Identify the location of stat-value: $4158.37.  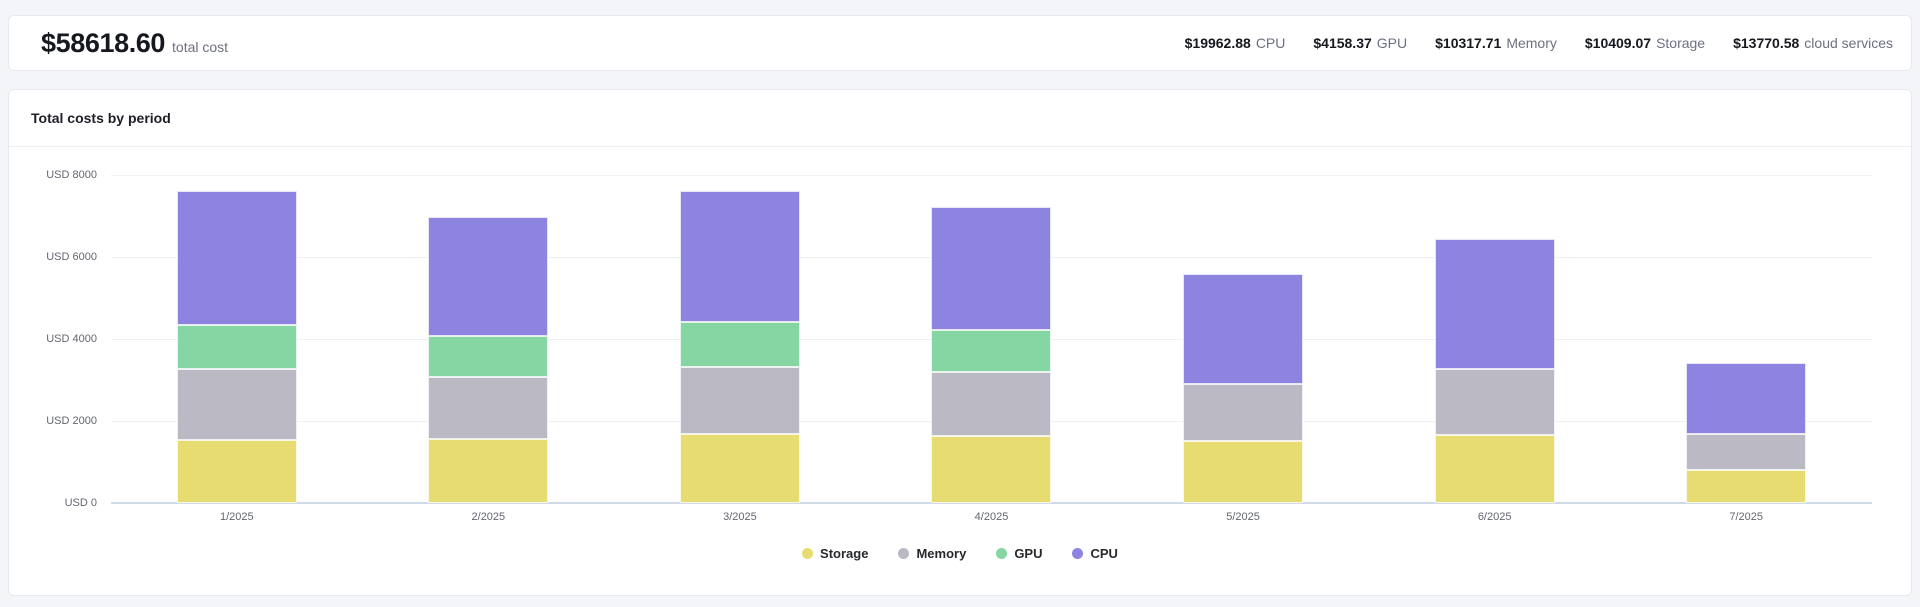
(1342, 43).